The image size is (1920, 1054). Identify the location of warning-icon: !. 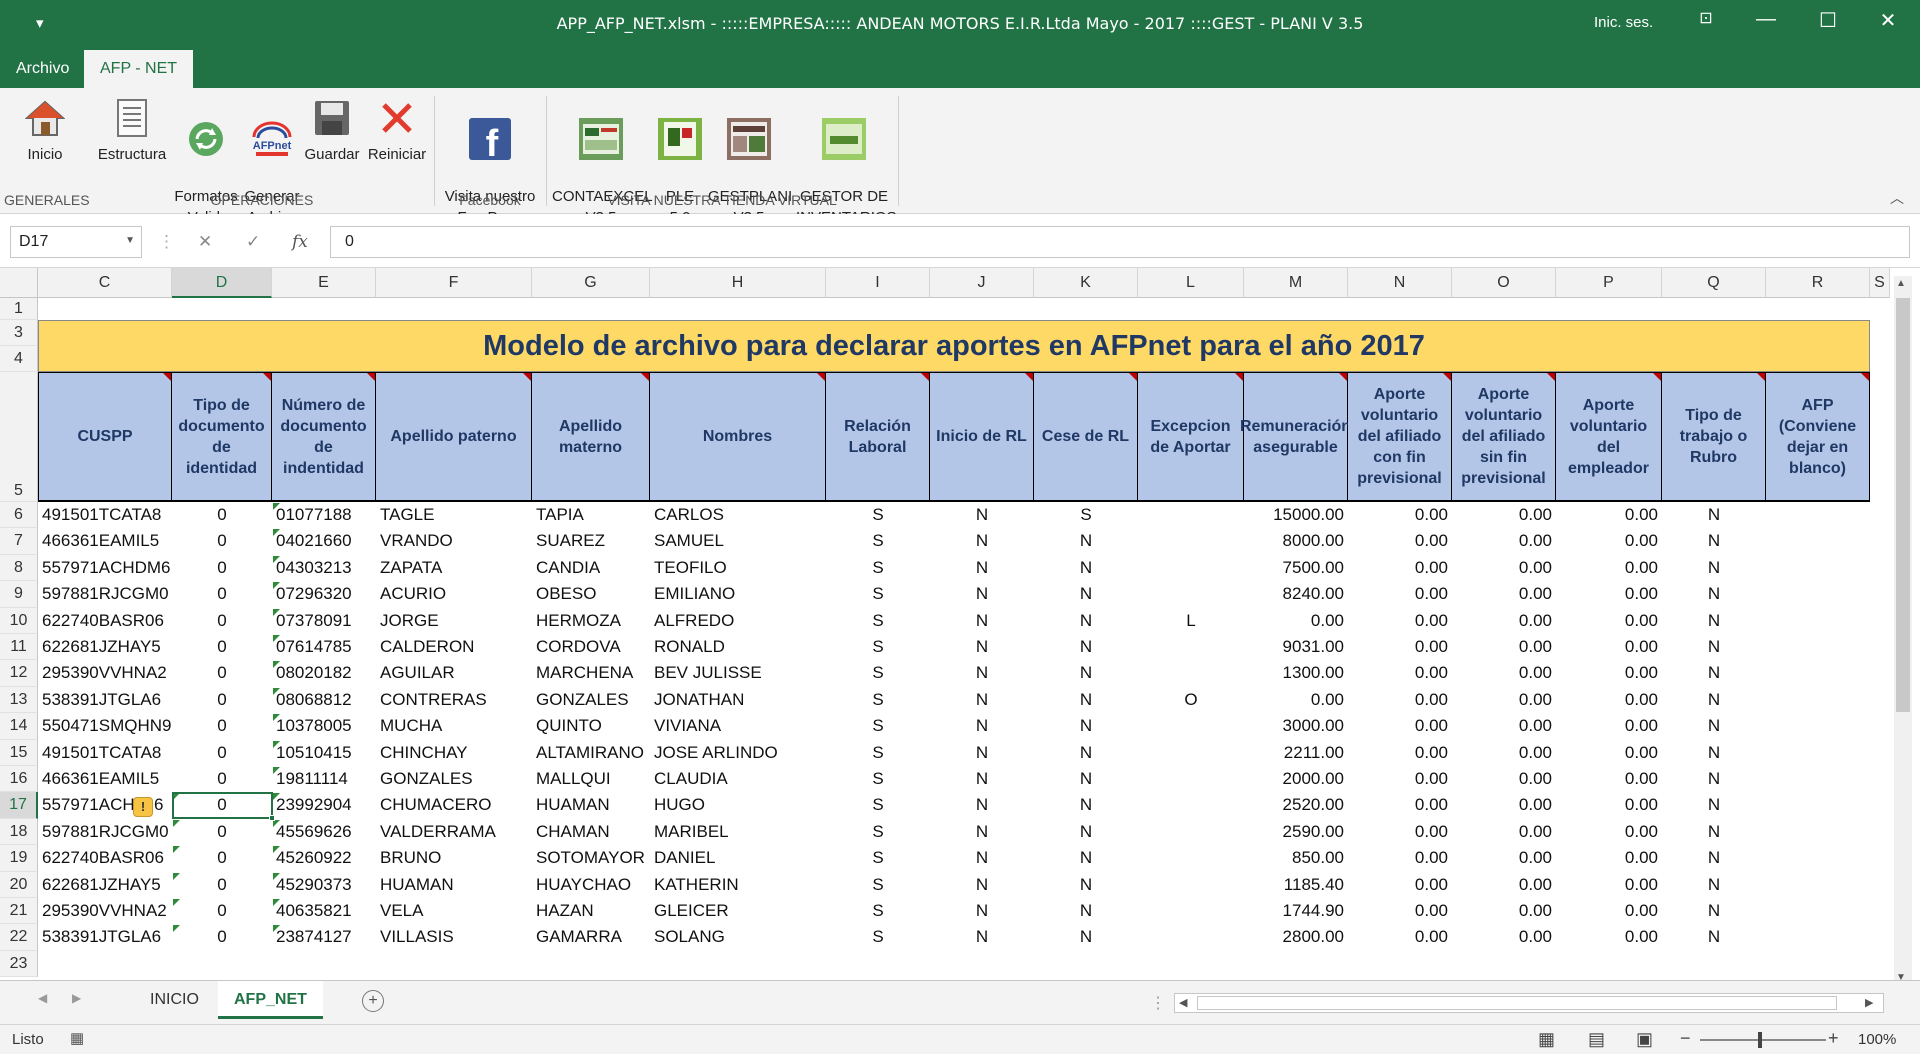
(143, 807).